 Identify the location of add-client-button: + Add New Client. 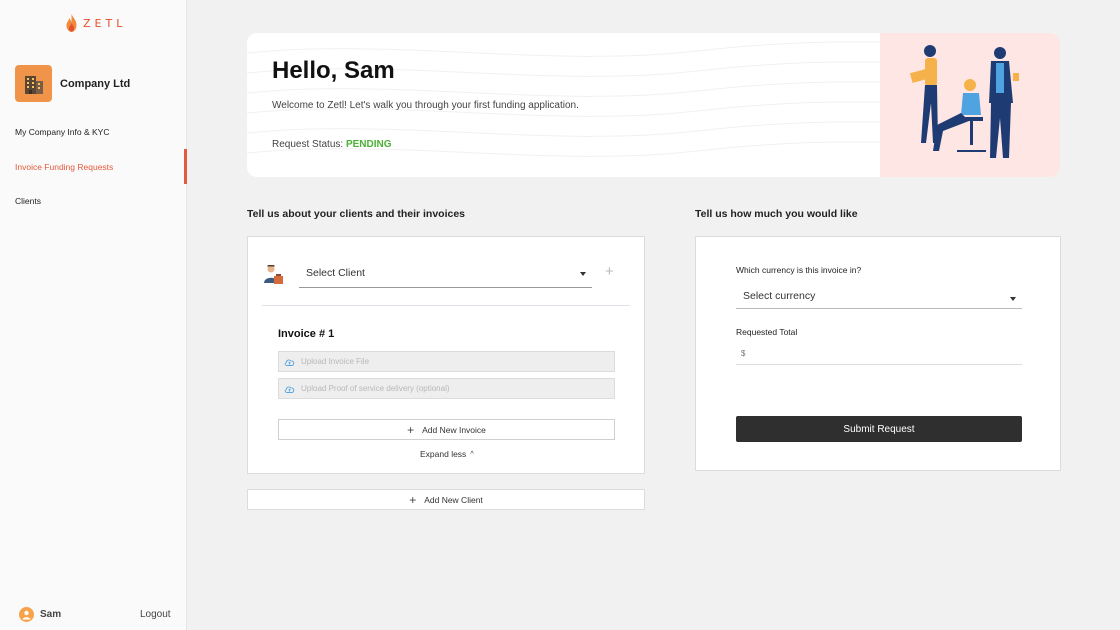
(446, 499).